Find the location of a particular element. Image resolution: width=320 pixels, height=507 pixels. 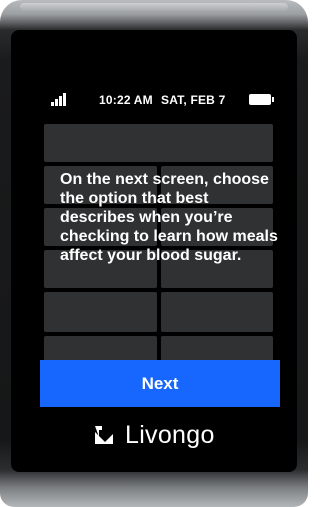

status-bar: 10:22 AM SAT, FEB 7 is located at coordinates (154, 100).